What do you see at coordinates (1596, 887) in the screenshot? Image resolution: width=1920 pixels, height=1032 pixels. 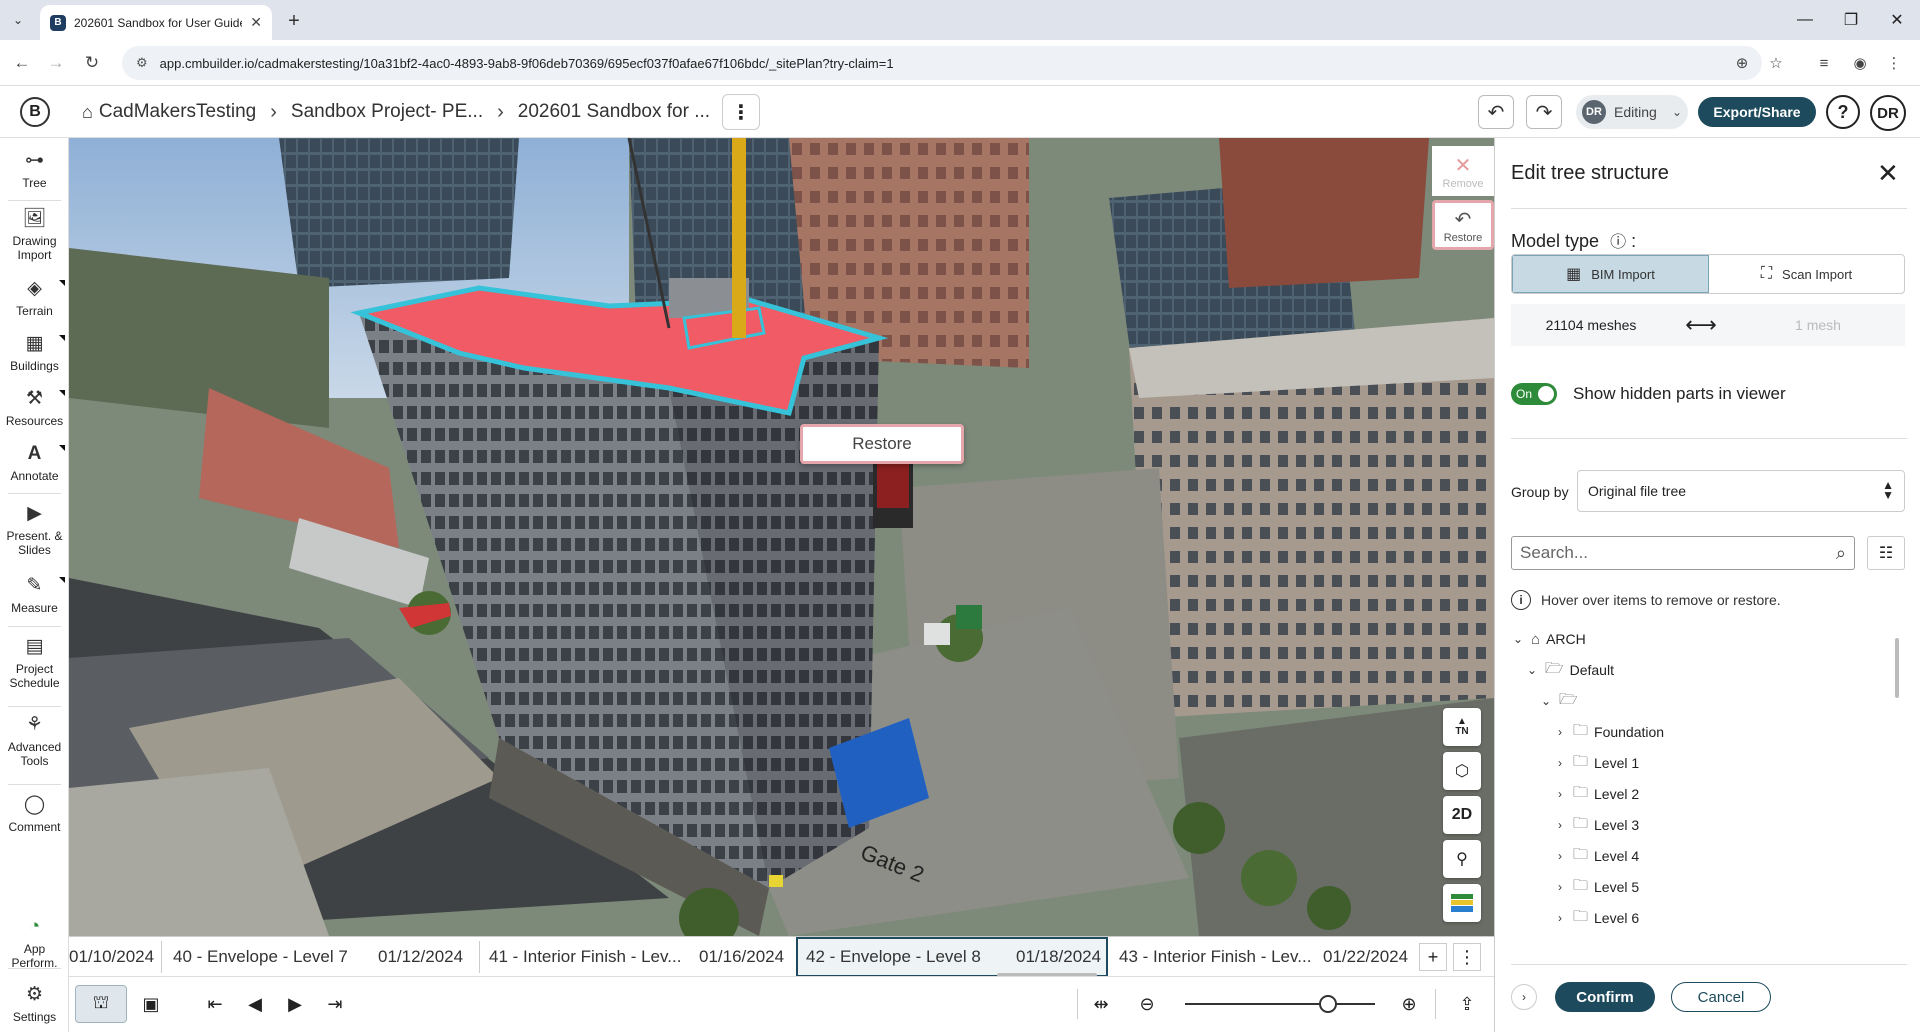 I see `tree-item-level-5: › 🗀 Level 5` at bounding box center [1596, 887].